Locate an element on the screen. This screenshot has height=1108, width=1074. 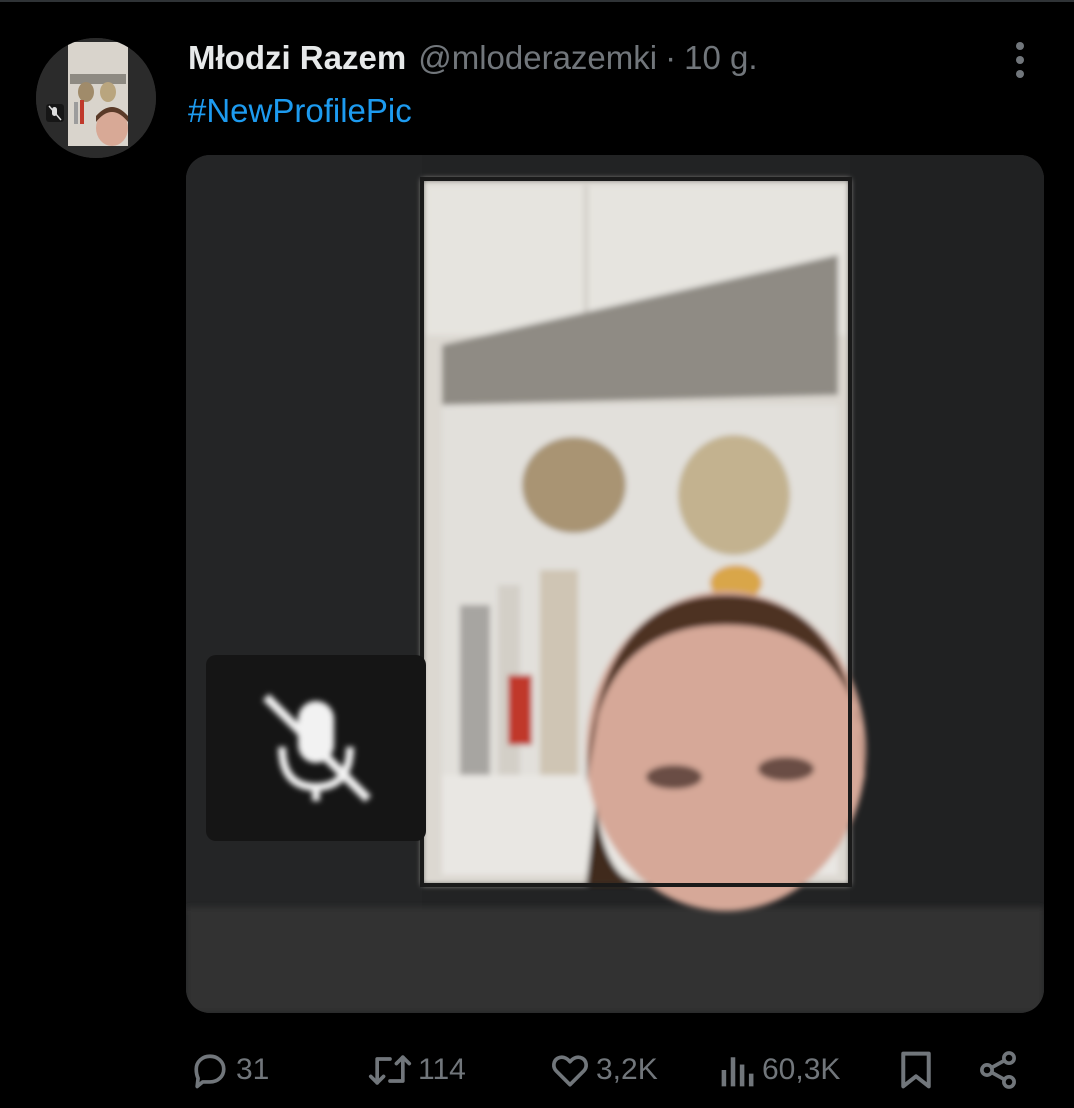
reply-icon is located at coordinates (210, 1070).